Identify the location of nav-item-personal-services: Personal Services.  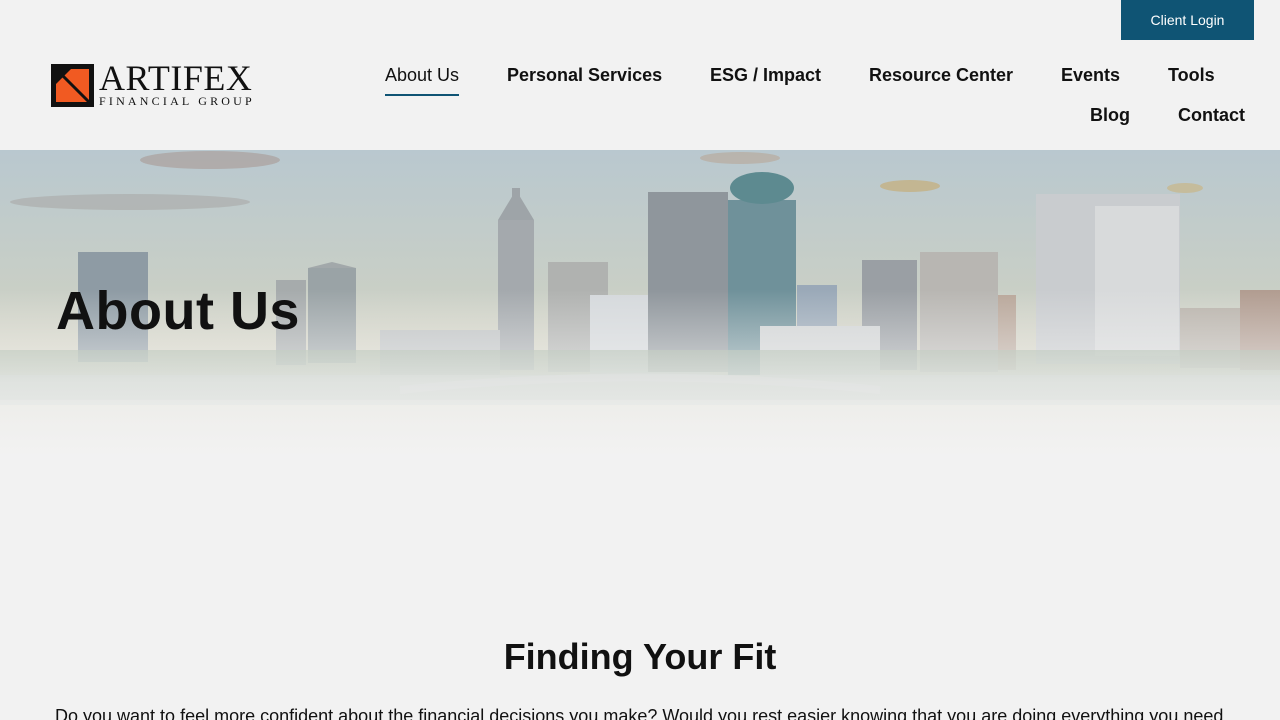
(584, 75).